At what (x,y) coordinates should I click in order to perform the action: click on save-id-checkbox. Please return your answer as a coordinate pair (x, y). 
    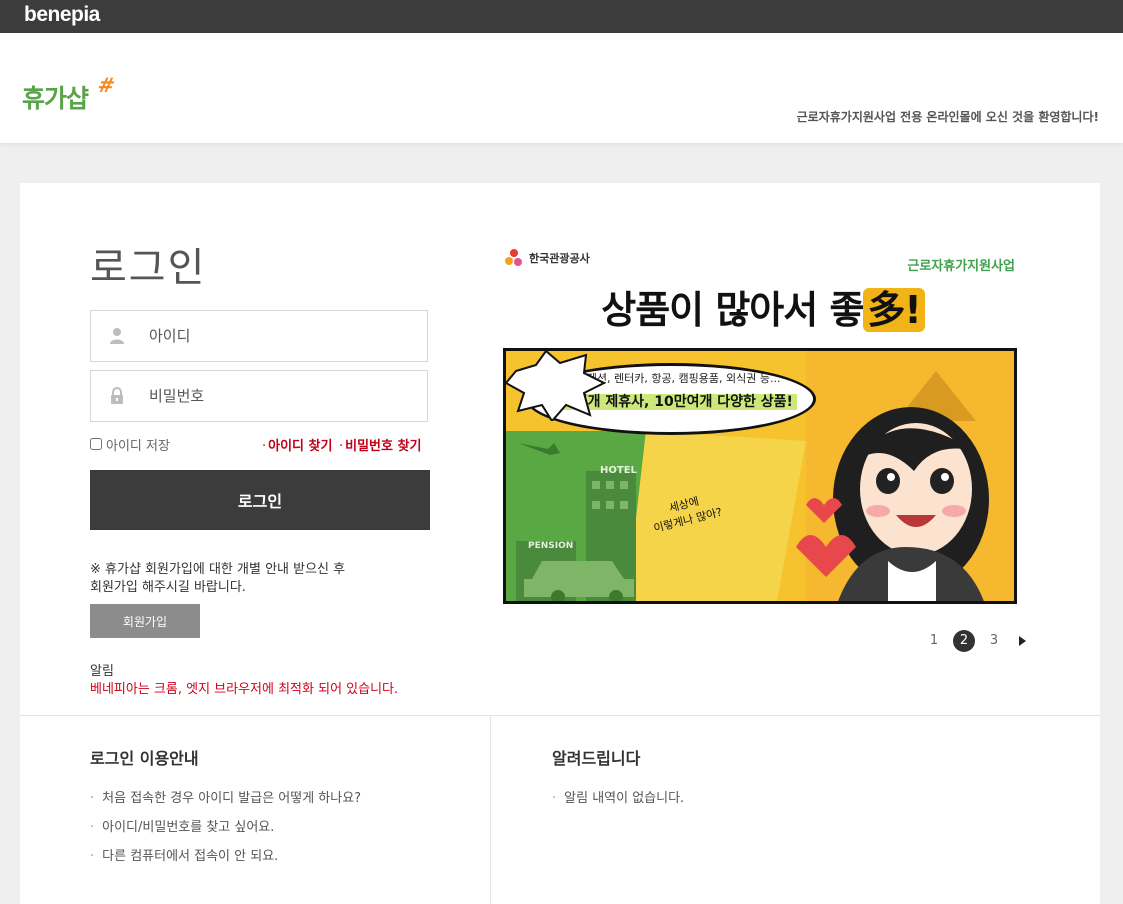
    Looking at the image, I should click on (96, 444).